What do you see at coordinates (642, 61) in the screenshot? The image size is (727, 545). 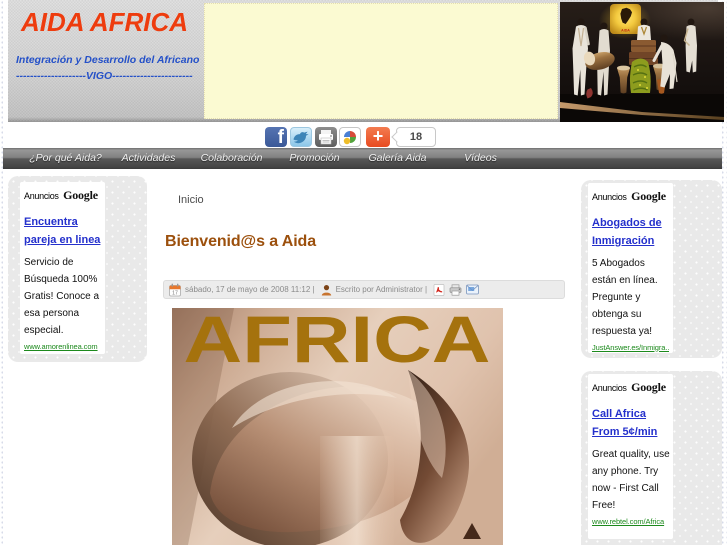 I see `header-photo-drummers: AIDA` at bounding box center [642, 61].